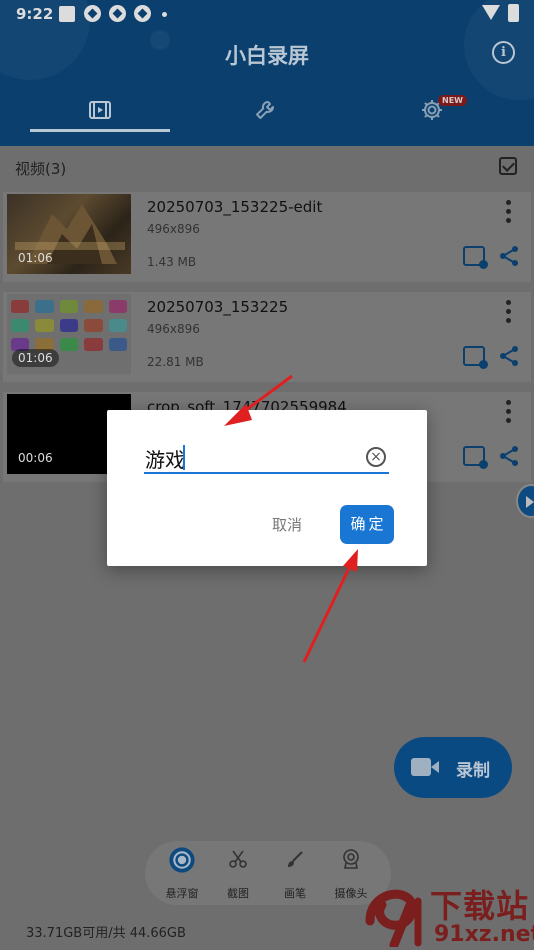 The image size is (534, 950). Describe the element at coordinates (35, 458) in the screenshot. I see `video-duration: 00:06` at that location.